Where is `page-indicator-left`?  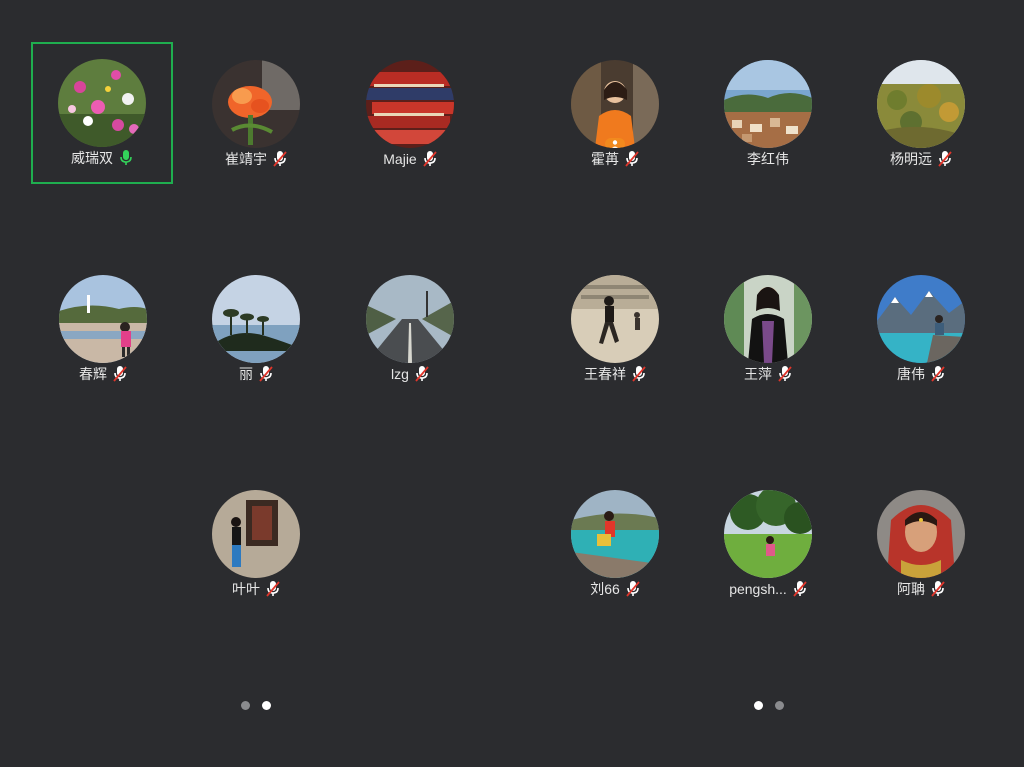
page-indicator-left is located at coordinates (256, 705).